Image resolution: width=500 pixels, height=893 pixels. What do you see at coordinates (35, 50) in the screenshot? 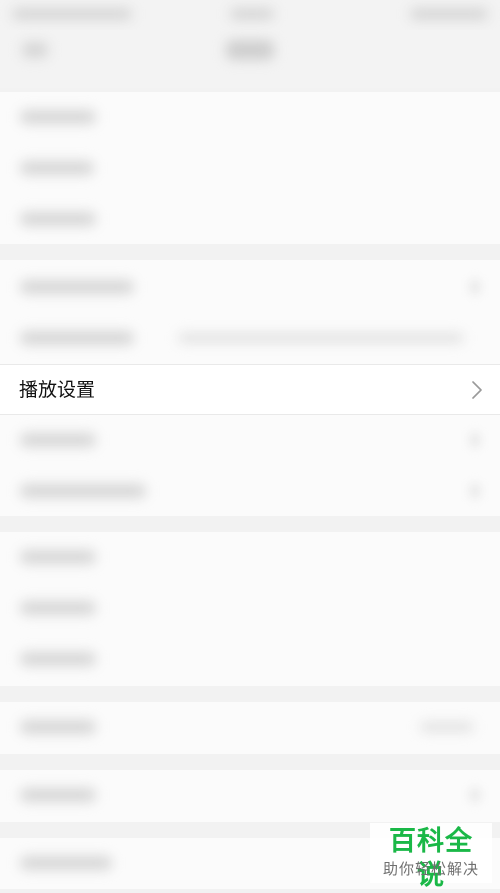
I see `back-button-placeholder` at bounding box center [35, 50].